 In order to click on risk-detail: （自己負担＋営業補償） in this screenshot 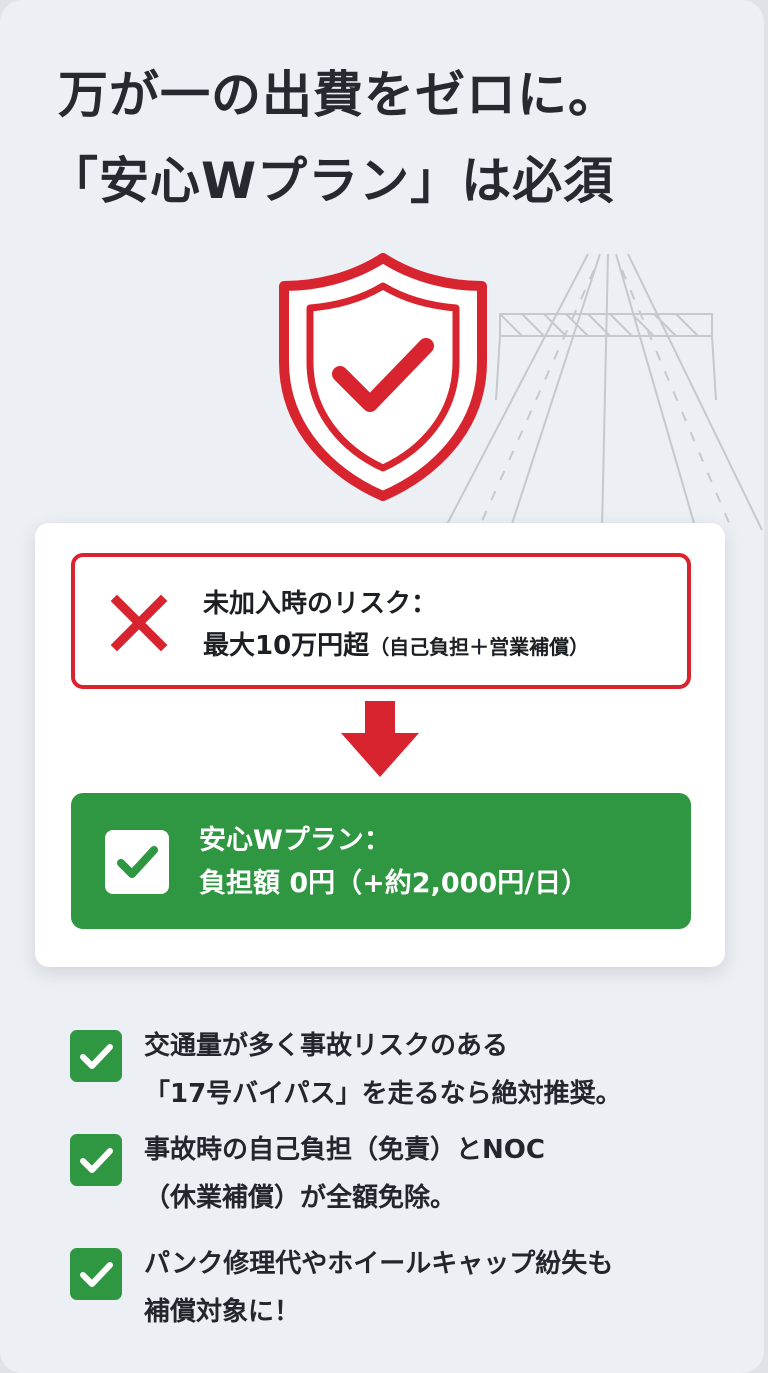, I will do `click(479, 647)`.